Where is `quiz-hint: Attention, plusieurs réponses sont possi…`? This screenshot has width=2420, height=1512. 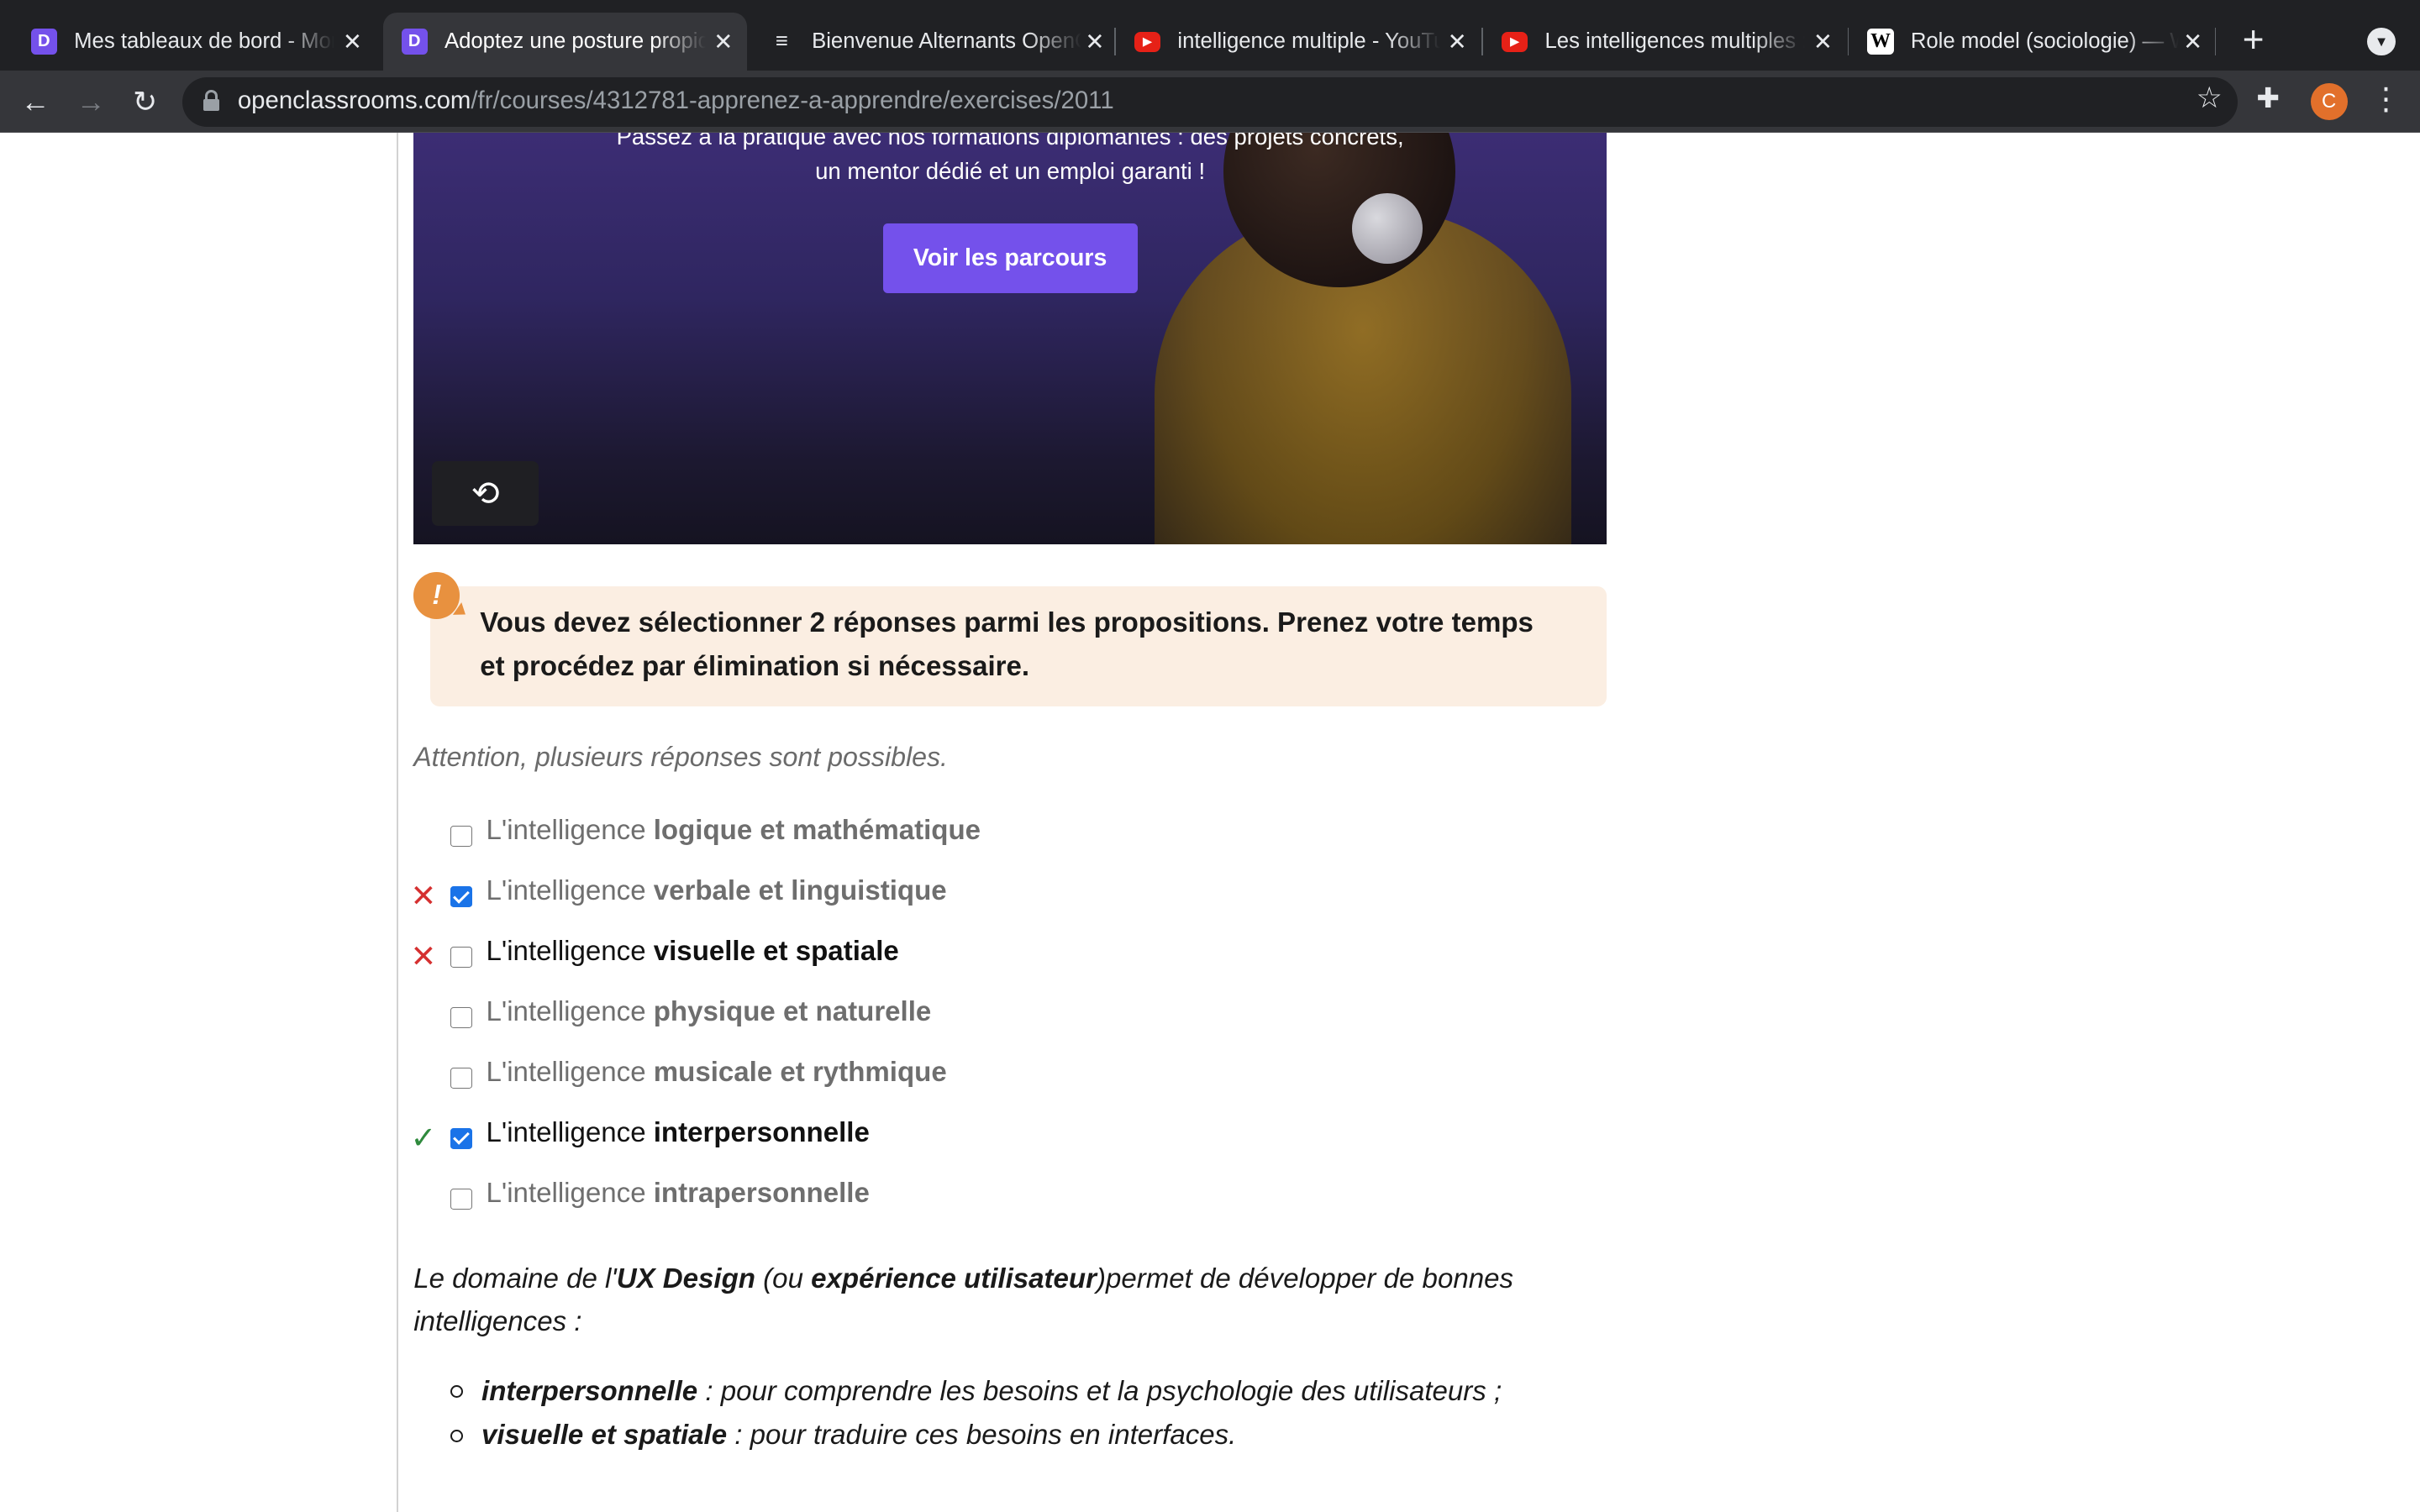 quiz-hint: Attention, plusieurs réponses sont possi… is located at coordinates (680, 757).